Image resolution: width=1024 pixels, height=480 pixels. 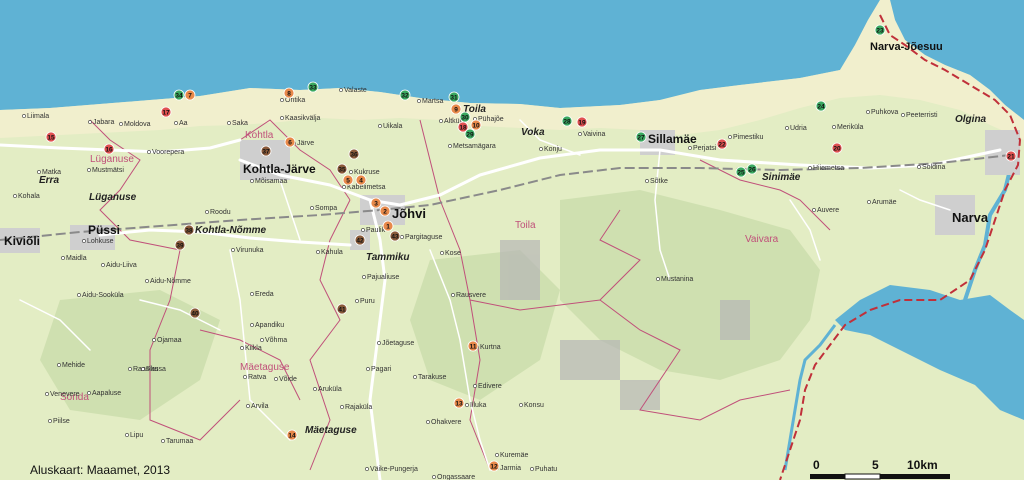 I want to click on muni-label-maetaguse: Mäetaguse, so click(x=265, y=367).